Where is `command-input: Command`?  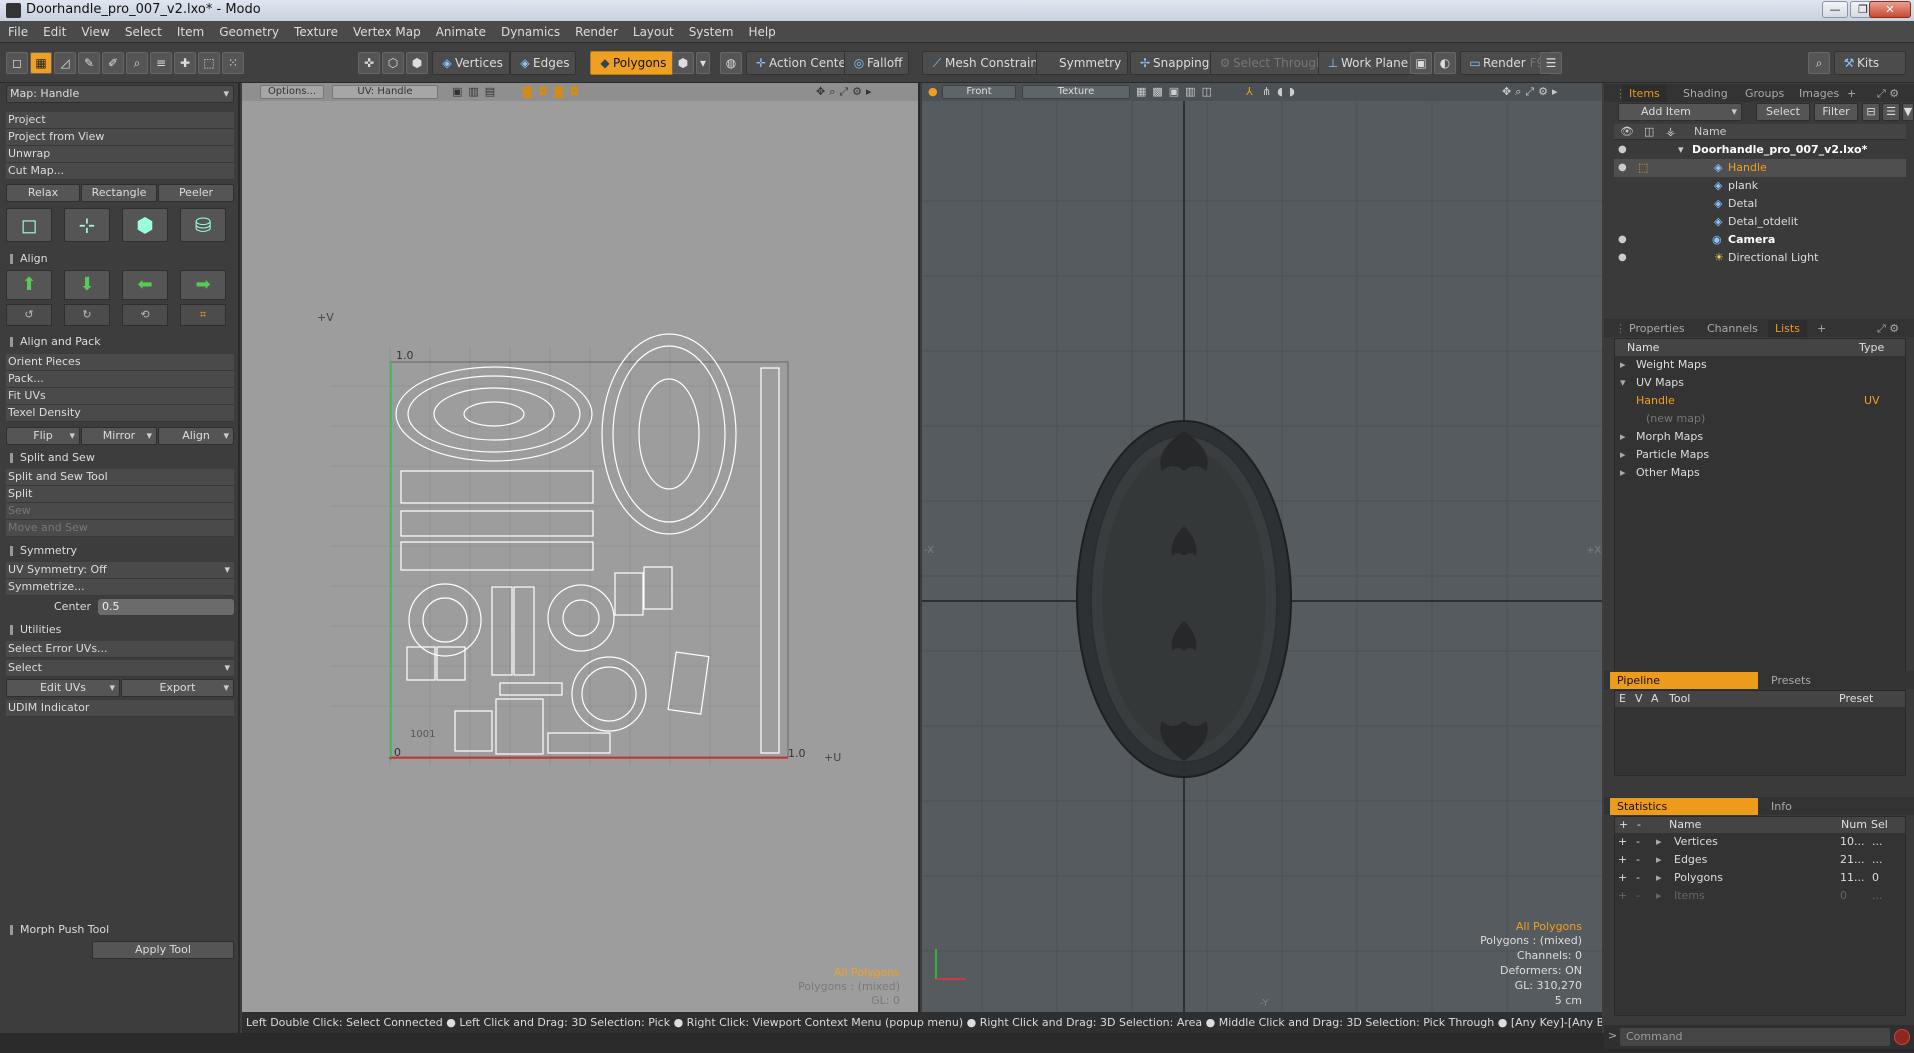 command-input: Command is located at coordinates (1755, 1037).